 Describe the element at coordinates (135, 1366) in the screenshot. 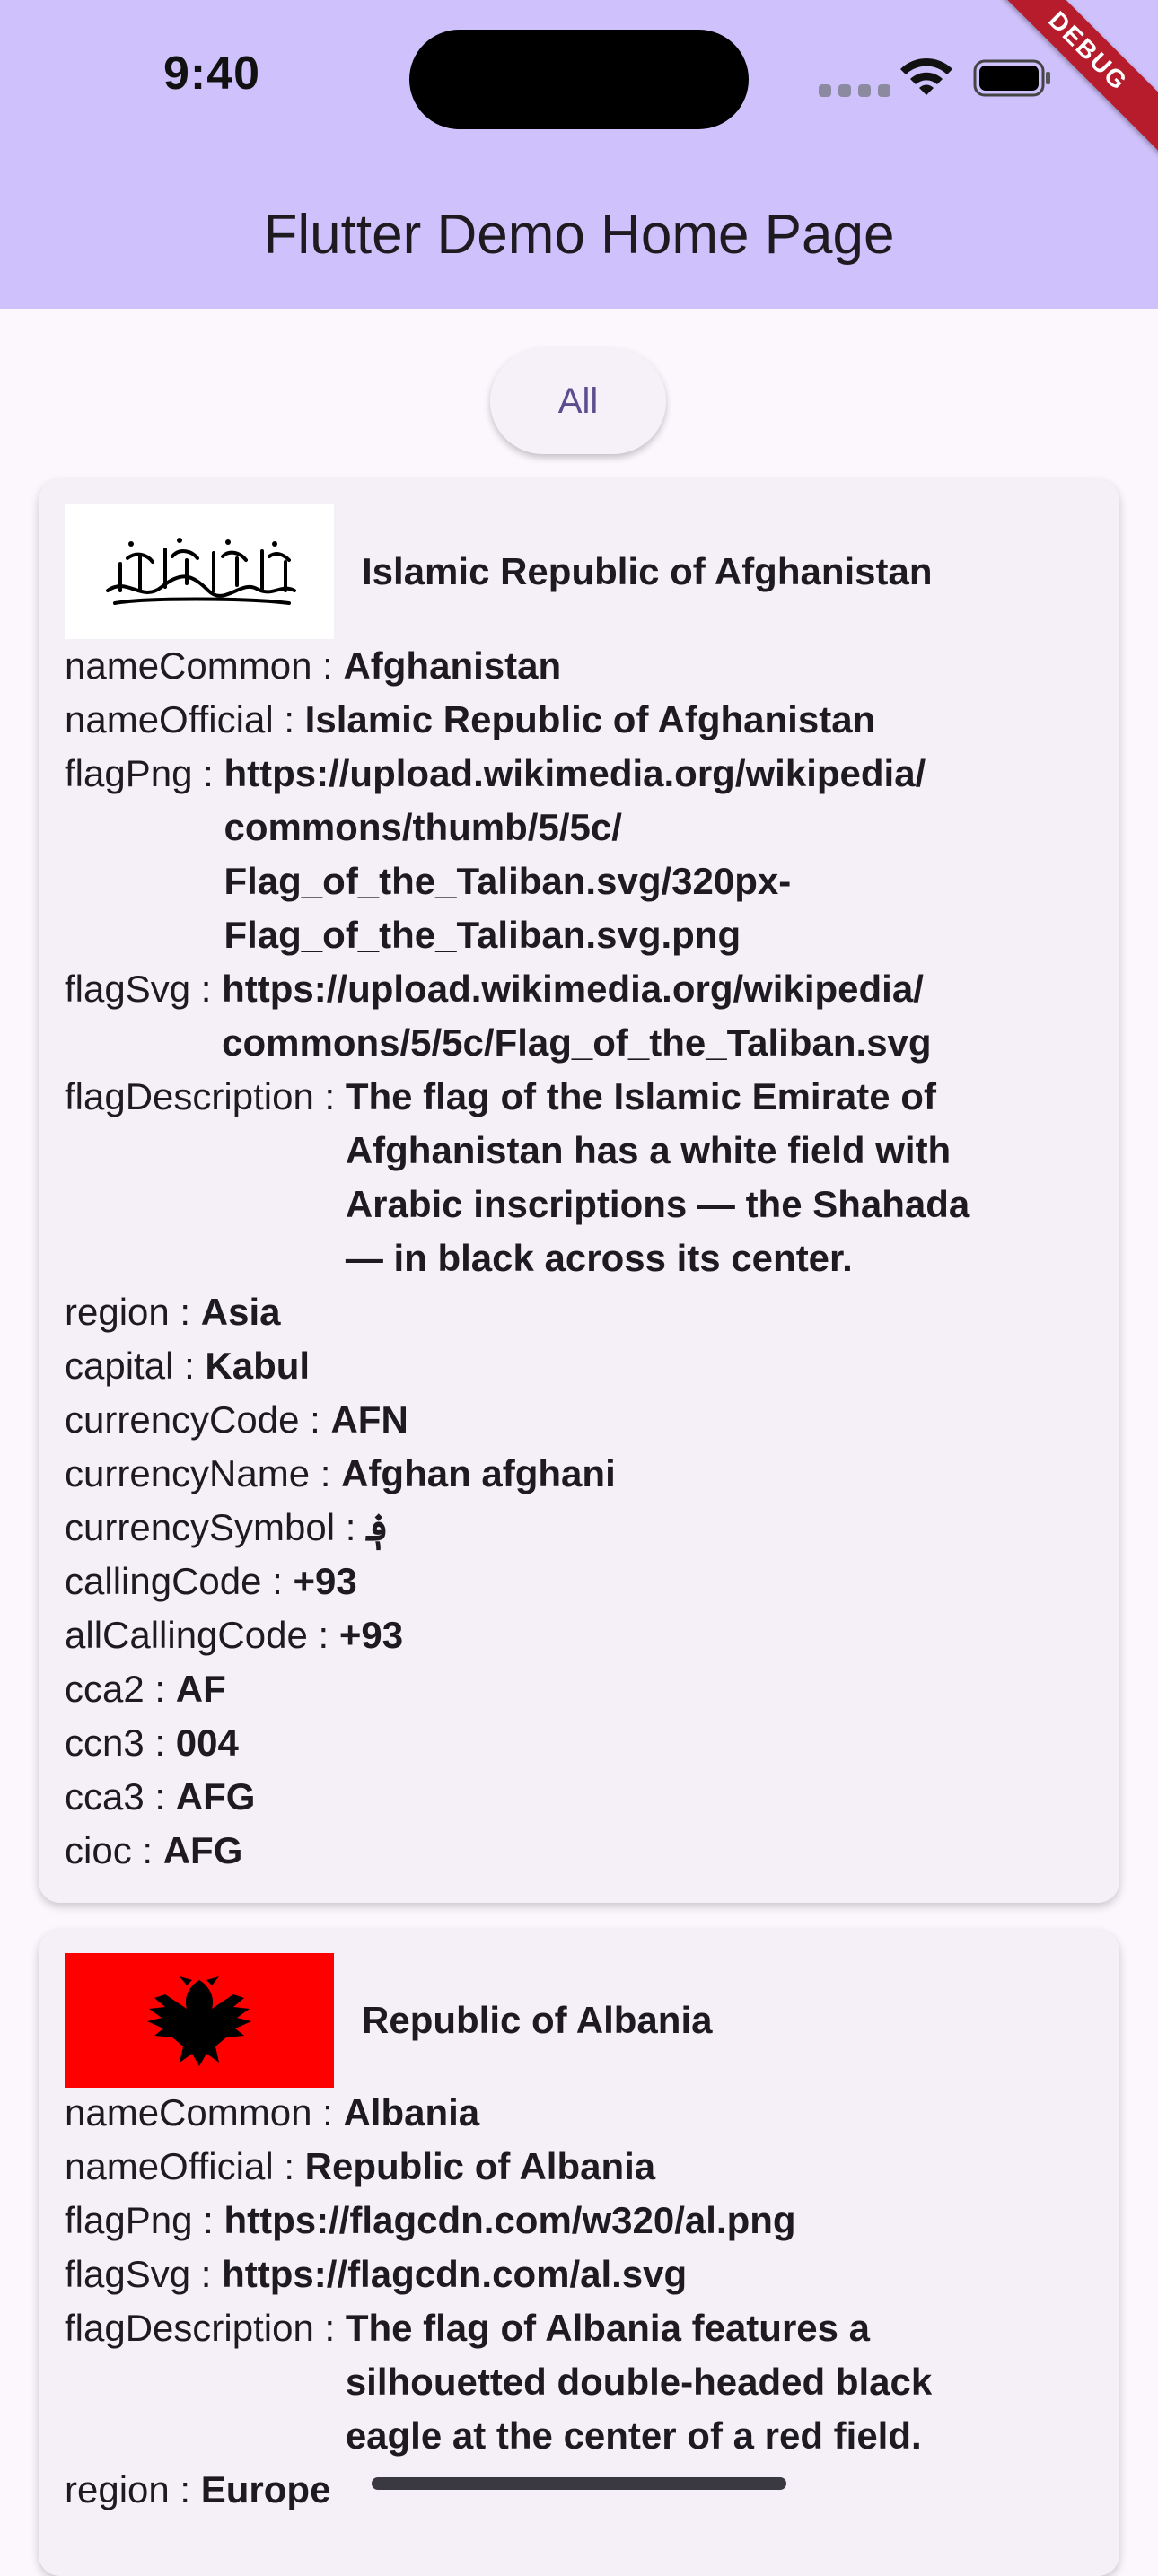

I see `field-label: capital :` at that location.